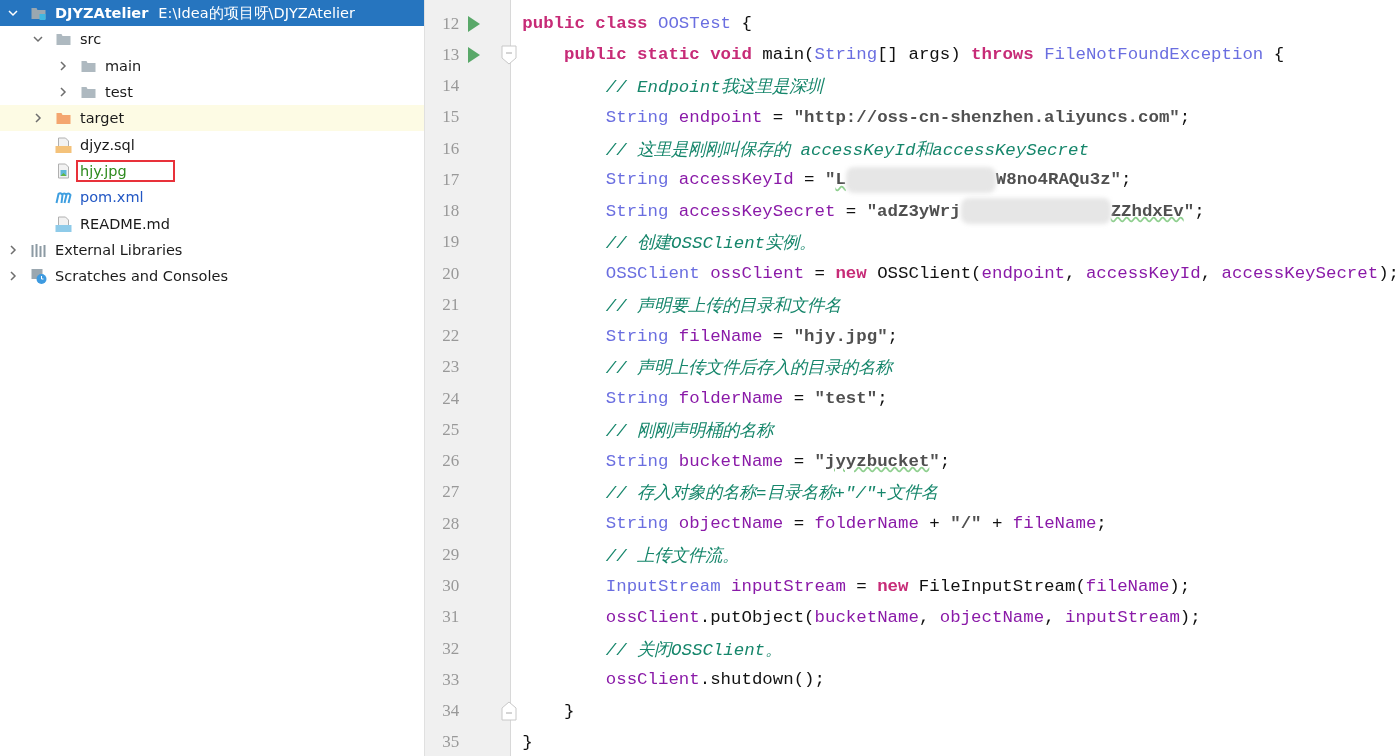 Image resolution: width=1399 pixels, height=756 pixels. I want to click on line-number: 21, so click(450, 304).